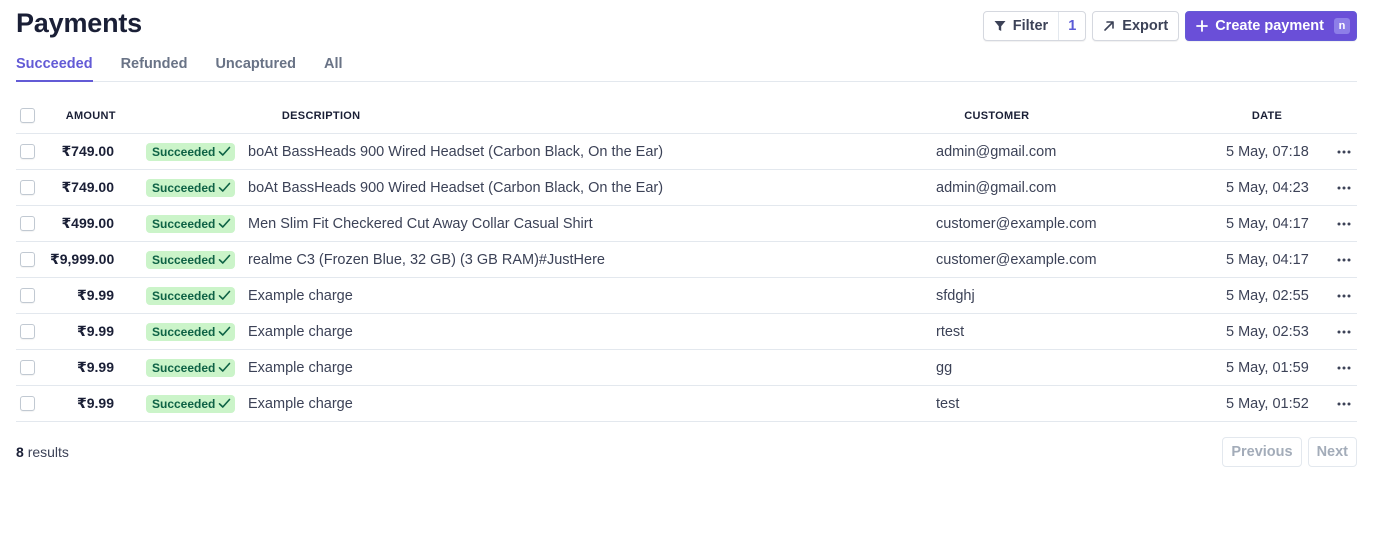 This screenshot has height=537, width=1394. I want to click on export-button: Export, so click(1136, 26).